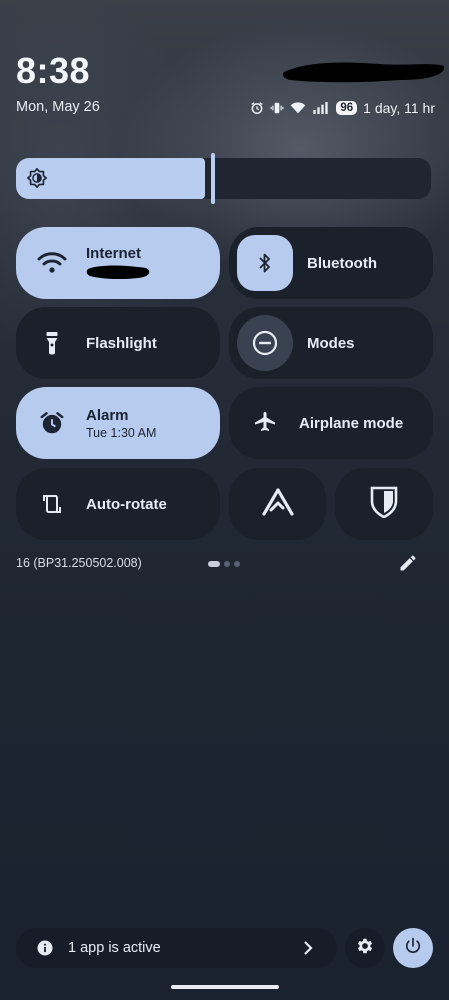  I want to click on chevron-right-icon, so click(308, 950).